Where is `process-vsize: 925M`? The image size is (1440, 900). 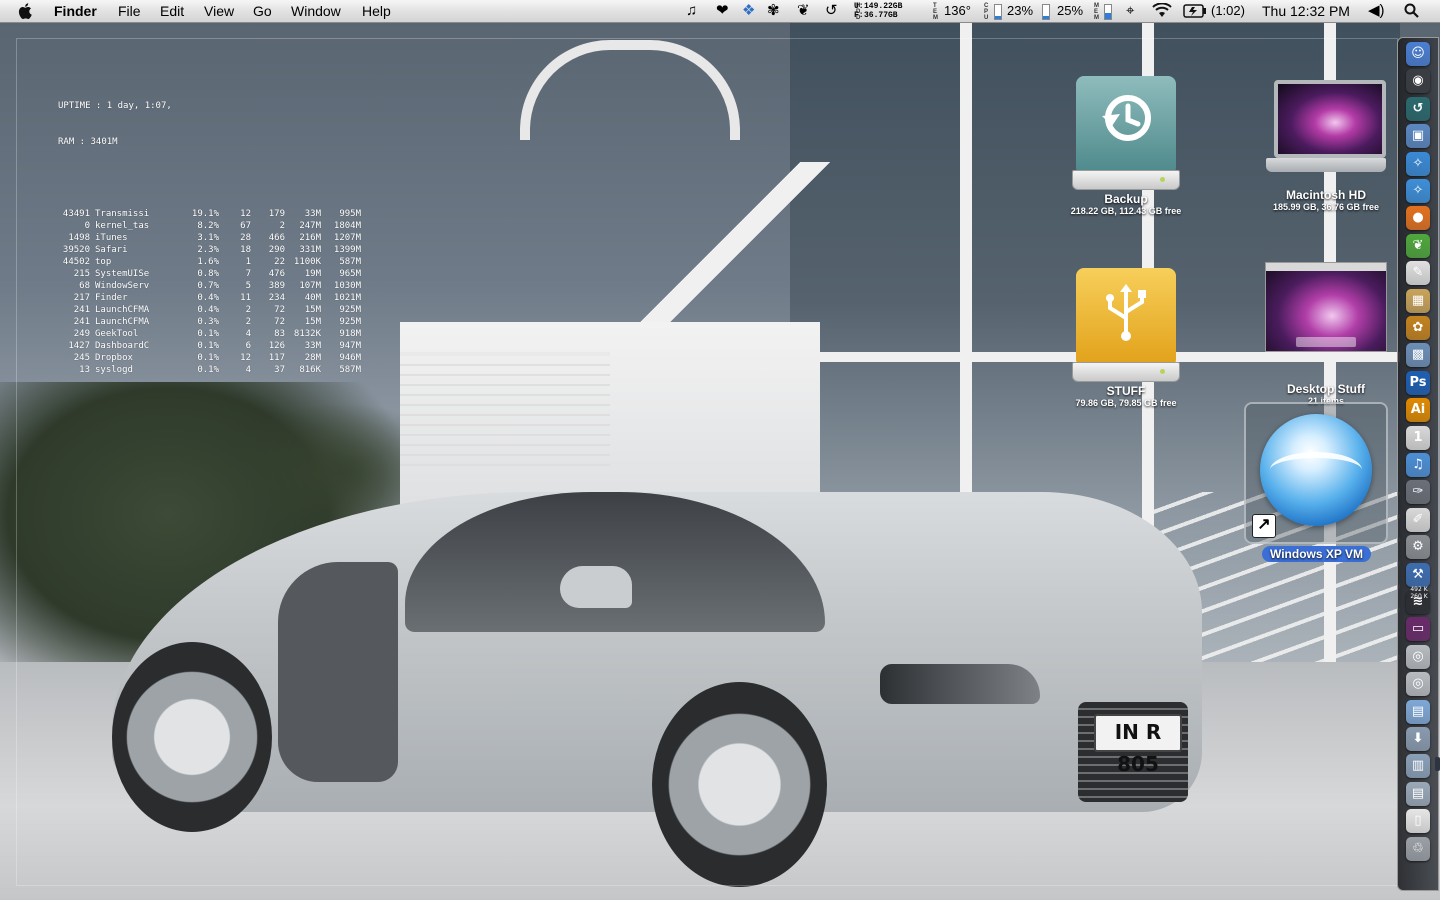 process-vsize: 925M is located at coordinates (350, 322).